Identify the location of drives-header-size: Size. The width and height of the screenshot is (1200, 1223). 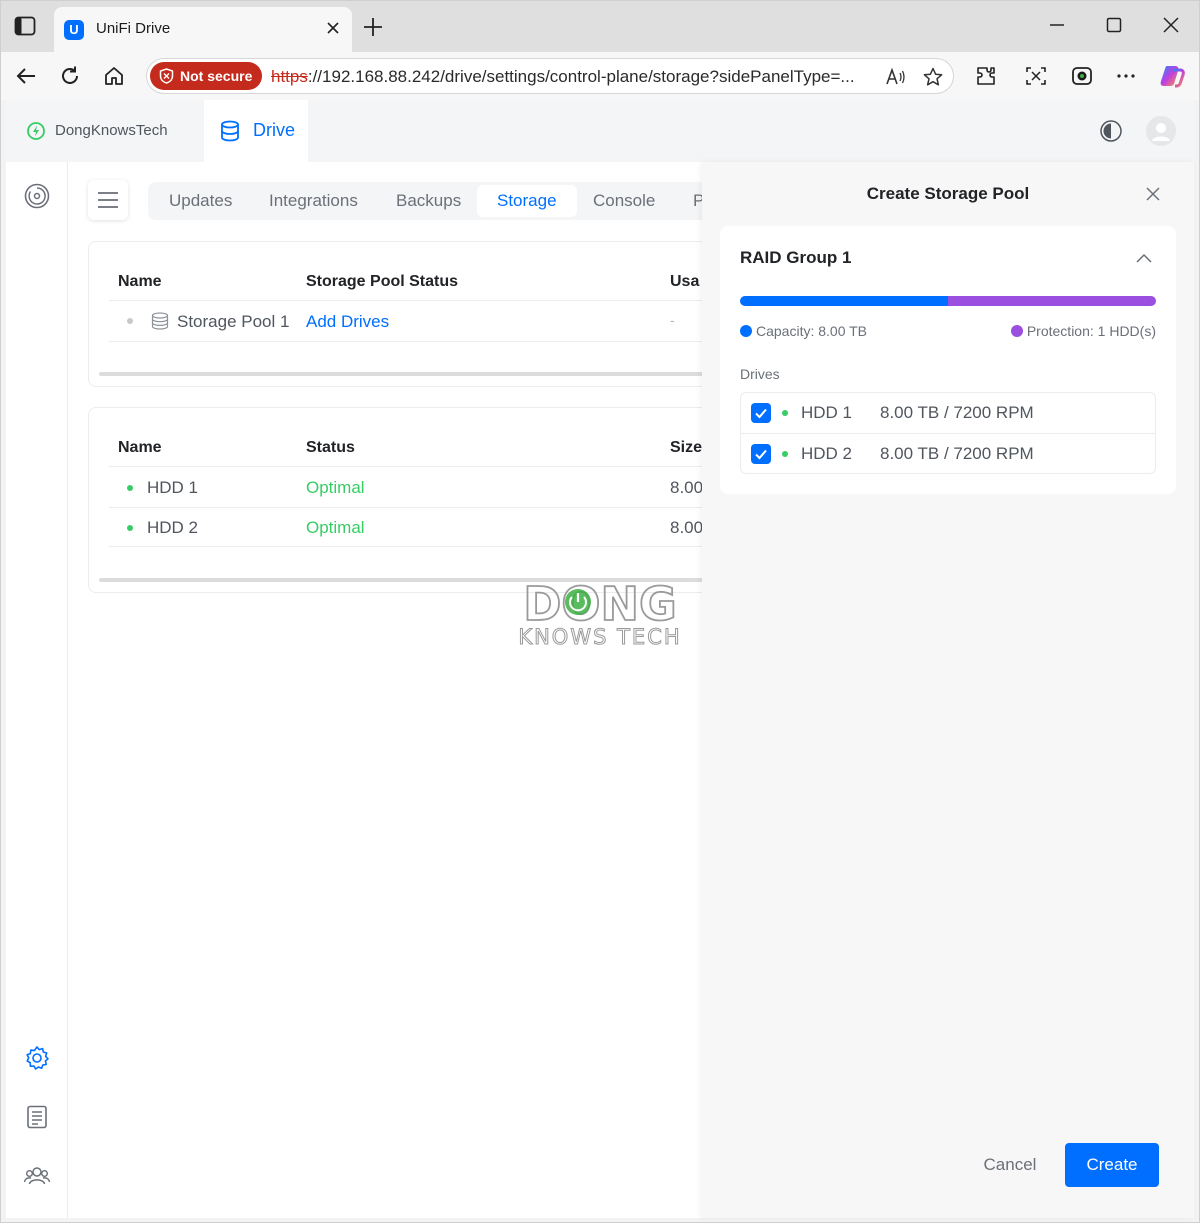
(686, 447).